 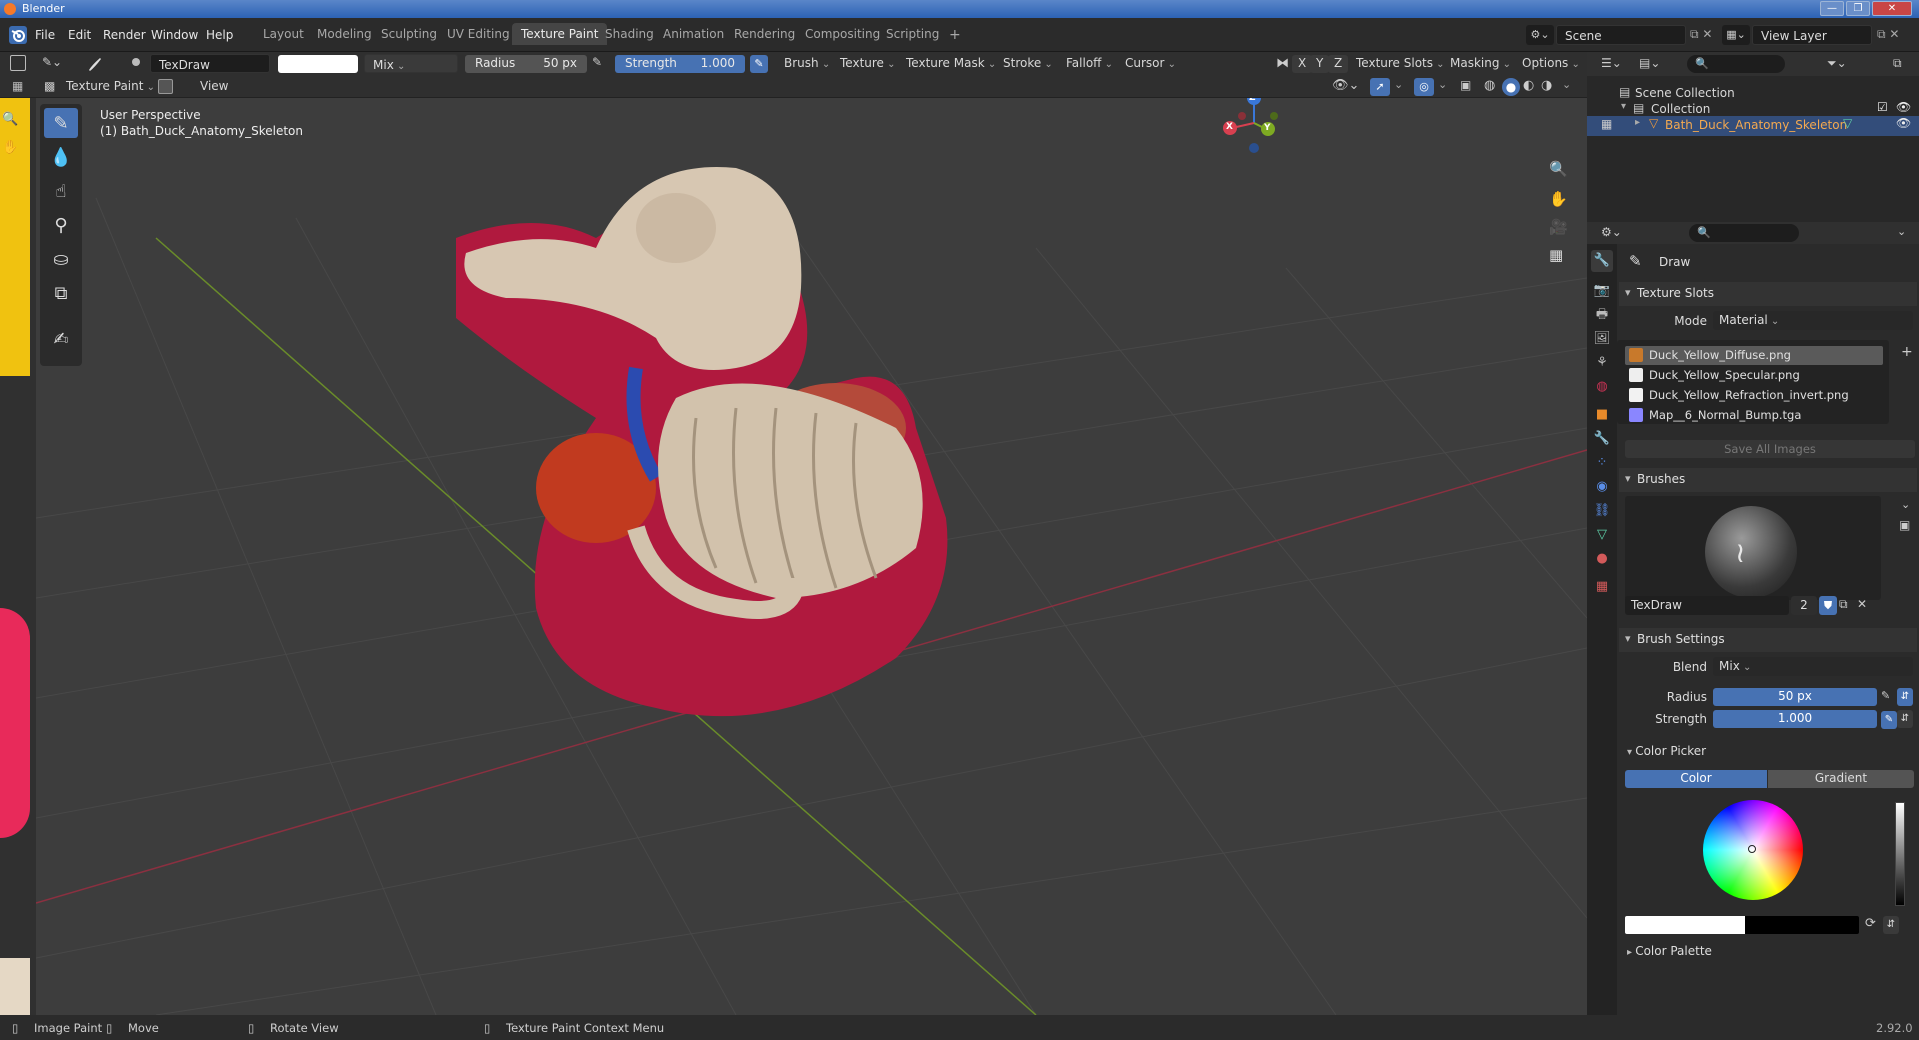 What do you see at coordinates (1465, 85) in the screenshot?
I see `xray-toggle-icon: ▣` at bounding box center [1465, 85].